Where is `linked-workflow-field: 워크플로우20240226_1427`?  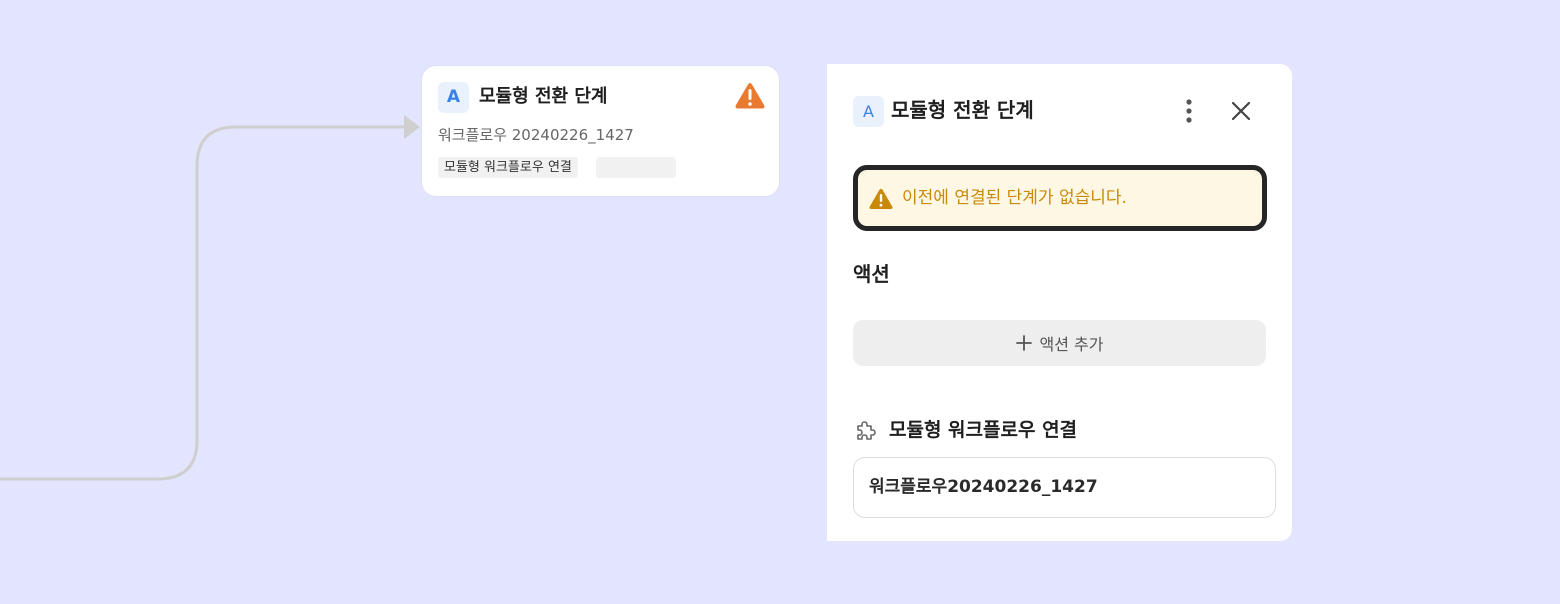 linked-workflow-field: 워크플로우20240226_1427 is located at coordinates (1064, 487).